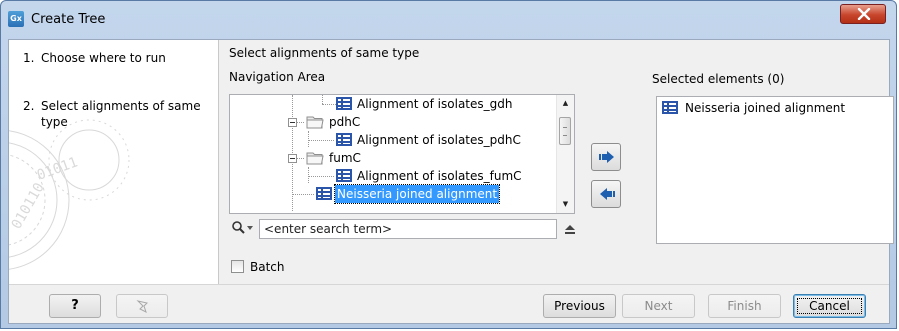  I want to click on step-1: 1. Choose where to run, so click(116, 58).